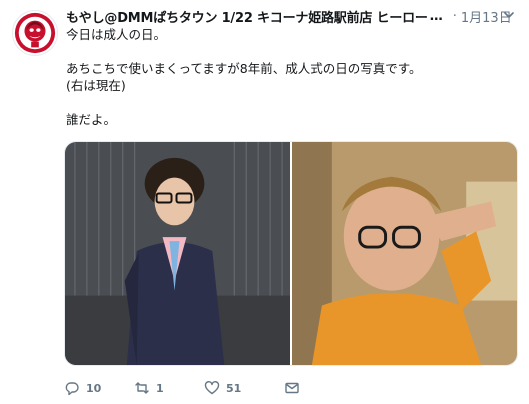 This screenshot has height=404, width=529. Describe the element at coordinates (244, 388) in the screenshot. I see `like-button: 51` at that location.